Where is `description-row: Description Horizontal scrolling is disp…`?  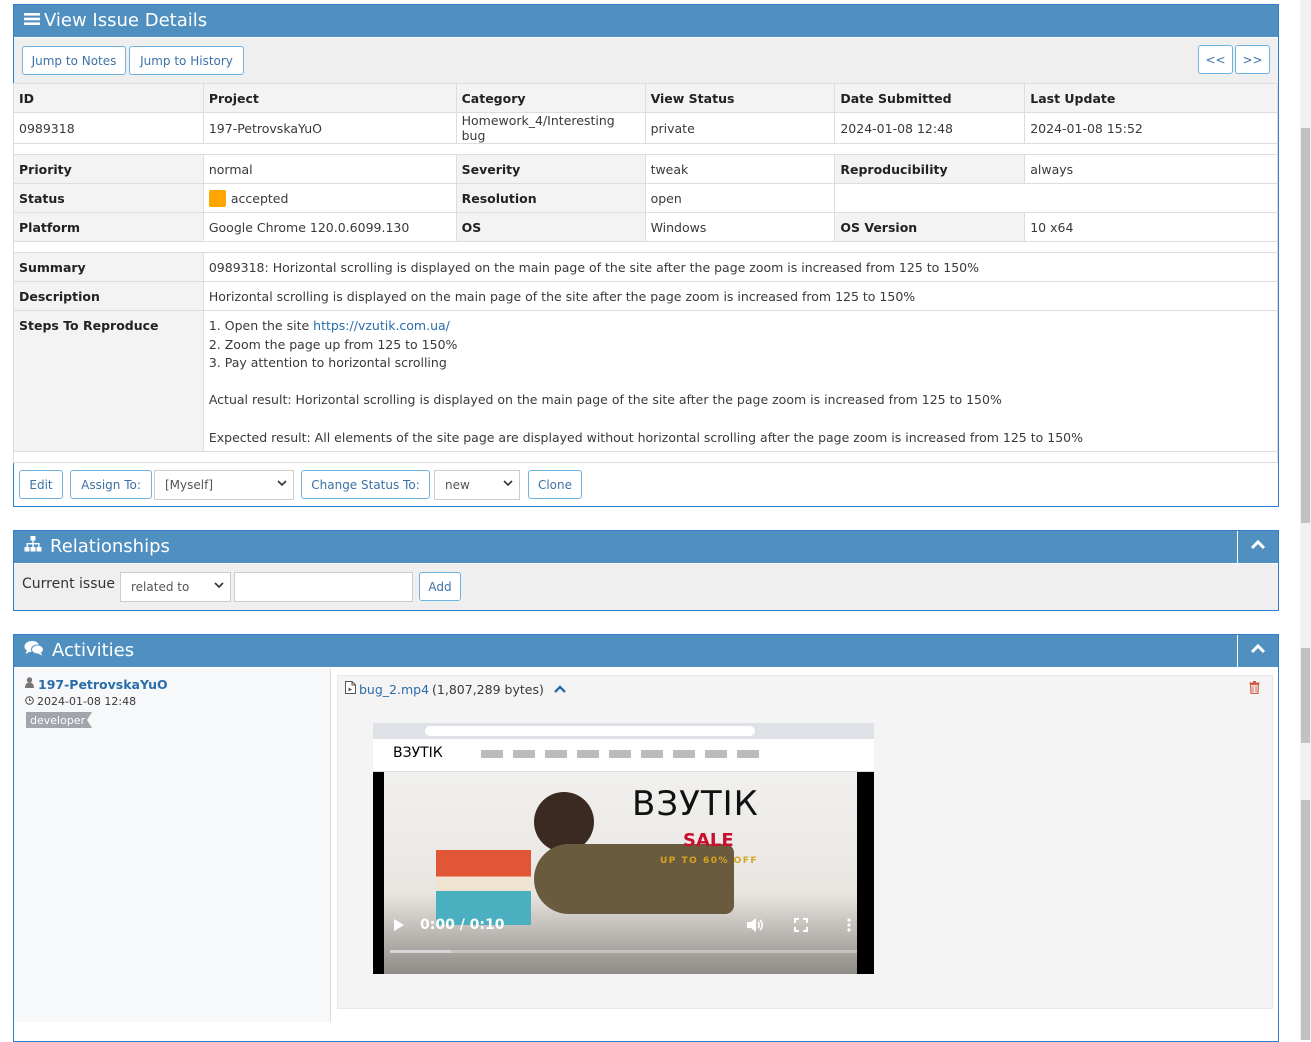 description-row: Description Horizontal scrolling is disp… is located at coordinates (646, 296).